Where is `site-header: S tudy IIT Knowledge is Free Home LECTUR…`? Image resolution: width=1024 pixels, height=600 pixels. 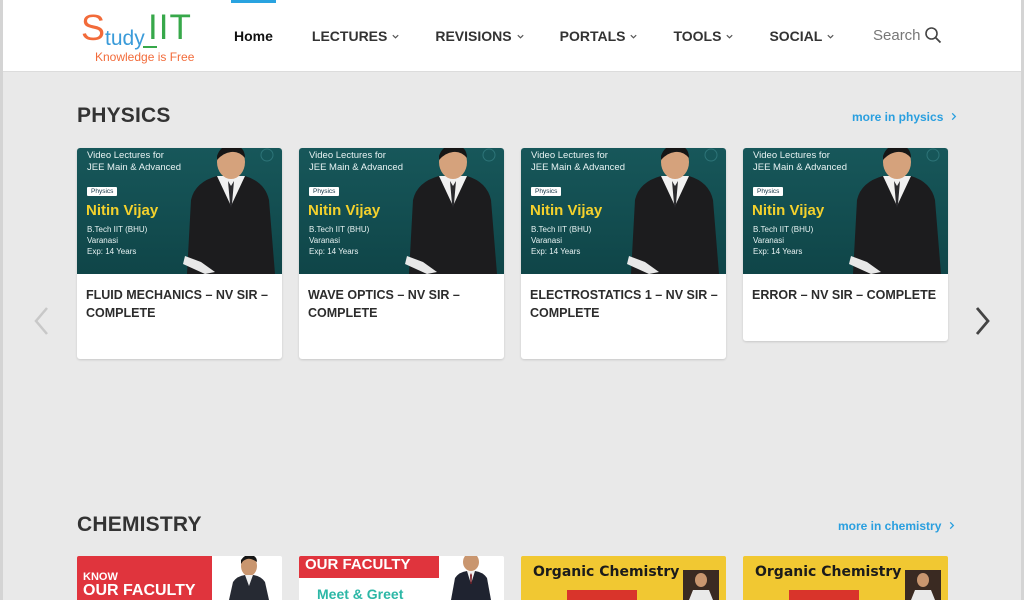 site-header: S tudy IIT Knowledge is Free Home LECTUR… is located at coordinates (512, 36).